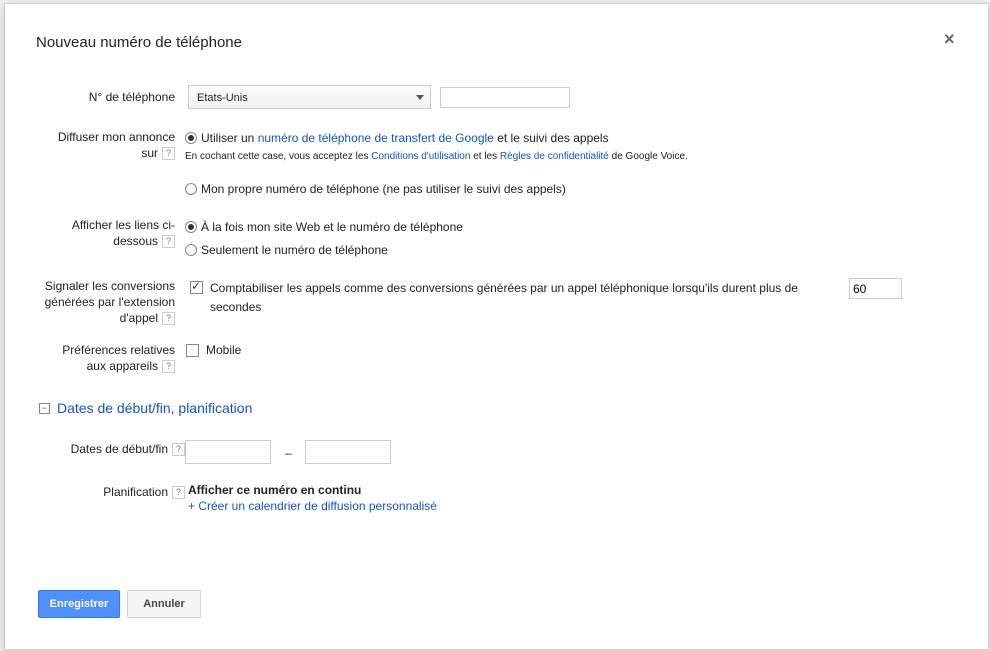 This screenshot has height=651, width=990. Describe the element at coordinates (191, 250) in the screenshot. I see `radio-phone-only` at that location.